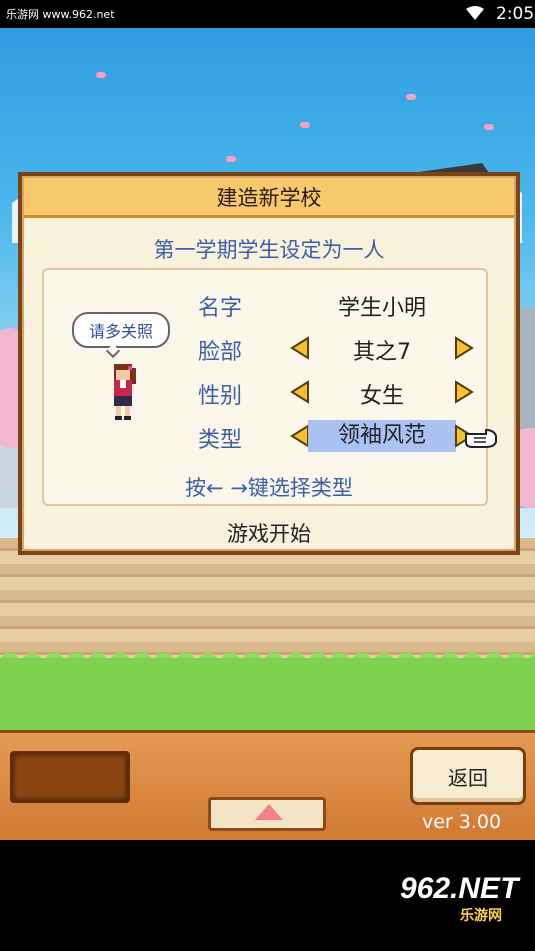 The width and height of the screenshot is (535, 951). I want to click on status-bar: 乐游网 www.962.net 2:05, so click(267, 14).